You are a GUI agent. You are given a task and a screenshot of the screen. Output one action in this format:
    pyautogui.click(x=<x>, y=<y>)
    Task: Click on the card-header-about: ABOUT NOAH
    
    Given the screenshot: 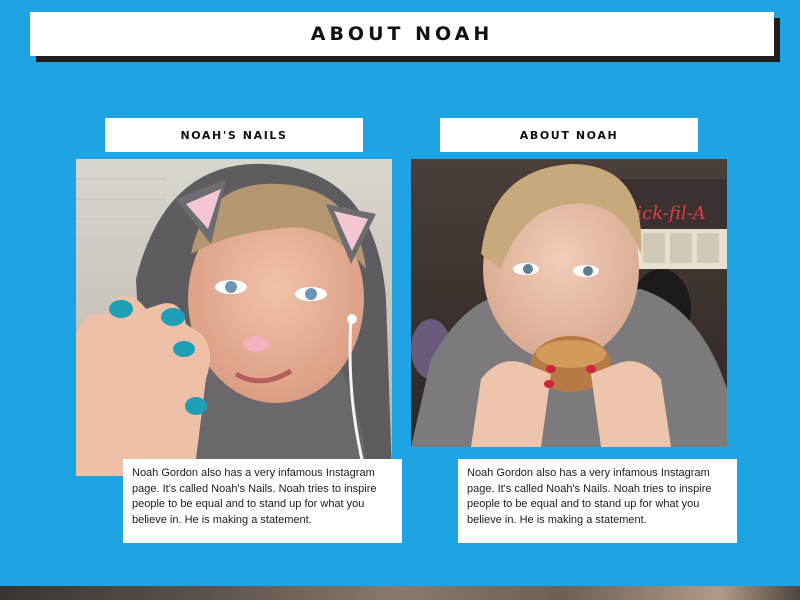 What is the action you would take?
    pyautogui.click(x=569, y=135)
    